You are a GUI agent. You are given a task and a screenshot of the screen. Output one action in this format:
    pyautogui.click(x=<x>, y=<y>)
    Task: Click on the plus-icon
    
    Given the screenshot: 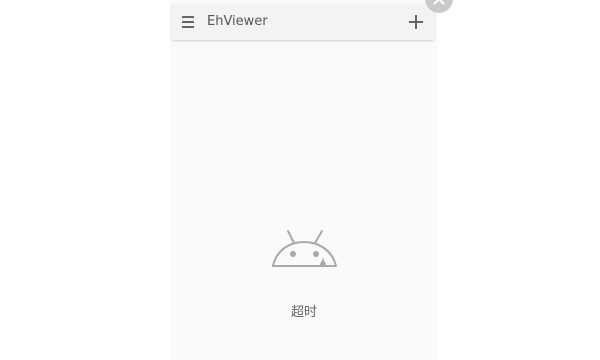 What is the action you would take?
    pyautogui.click(x=416, y=22)
    